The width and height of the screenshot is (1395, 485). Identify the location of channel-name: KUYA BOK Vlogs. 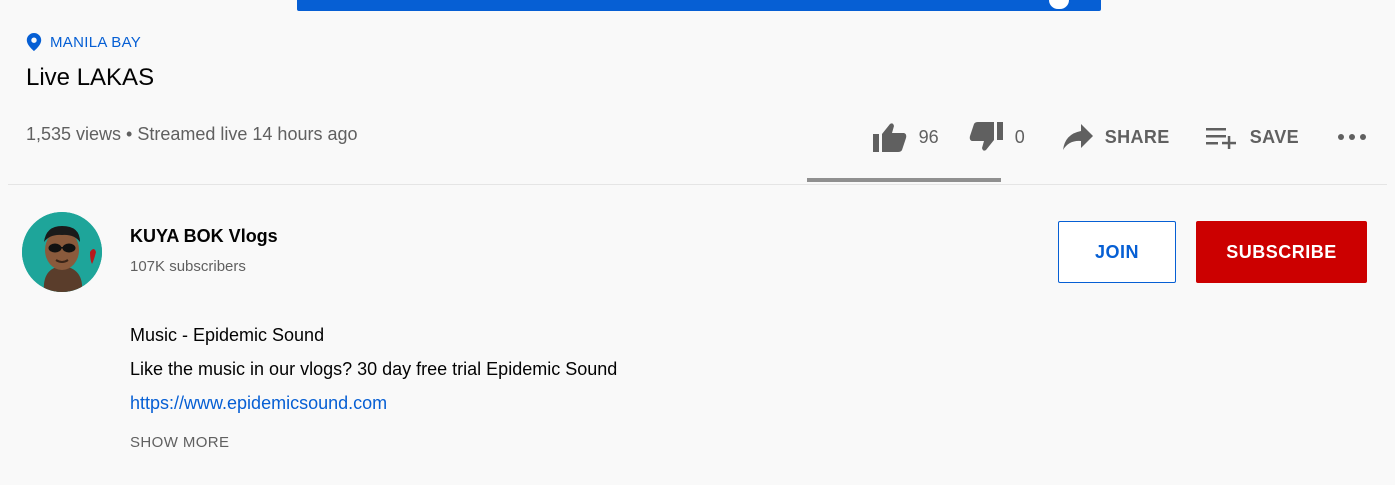
(204, 236).